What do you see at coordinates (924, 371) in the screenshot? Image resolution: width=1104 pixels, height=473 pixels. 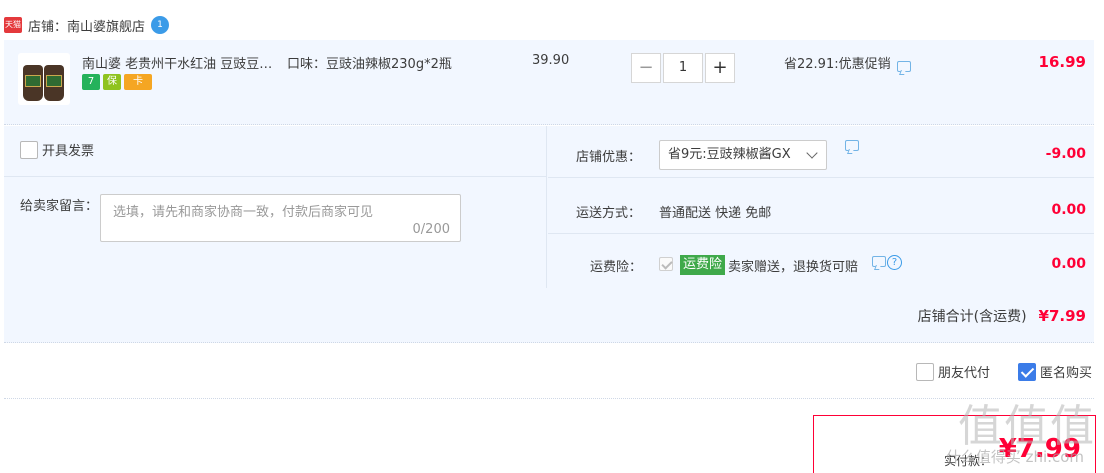 I see `friend-pay-checkbox` at bounding box center [924, 371].